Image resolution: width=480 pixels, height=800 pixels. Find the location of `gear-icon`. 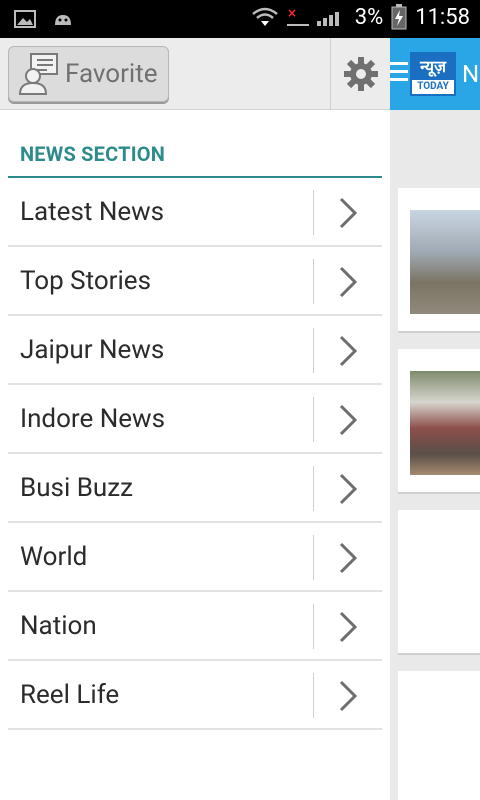

gear-icon is located at coordinates (360, 74).